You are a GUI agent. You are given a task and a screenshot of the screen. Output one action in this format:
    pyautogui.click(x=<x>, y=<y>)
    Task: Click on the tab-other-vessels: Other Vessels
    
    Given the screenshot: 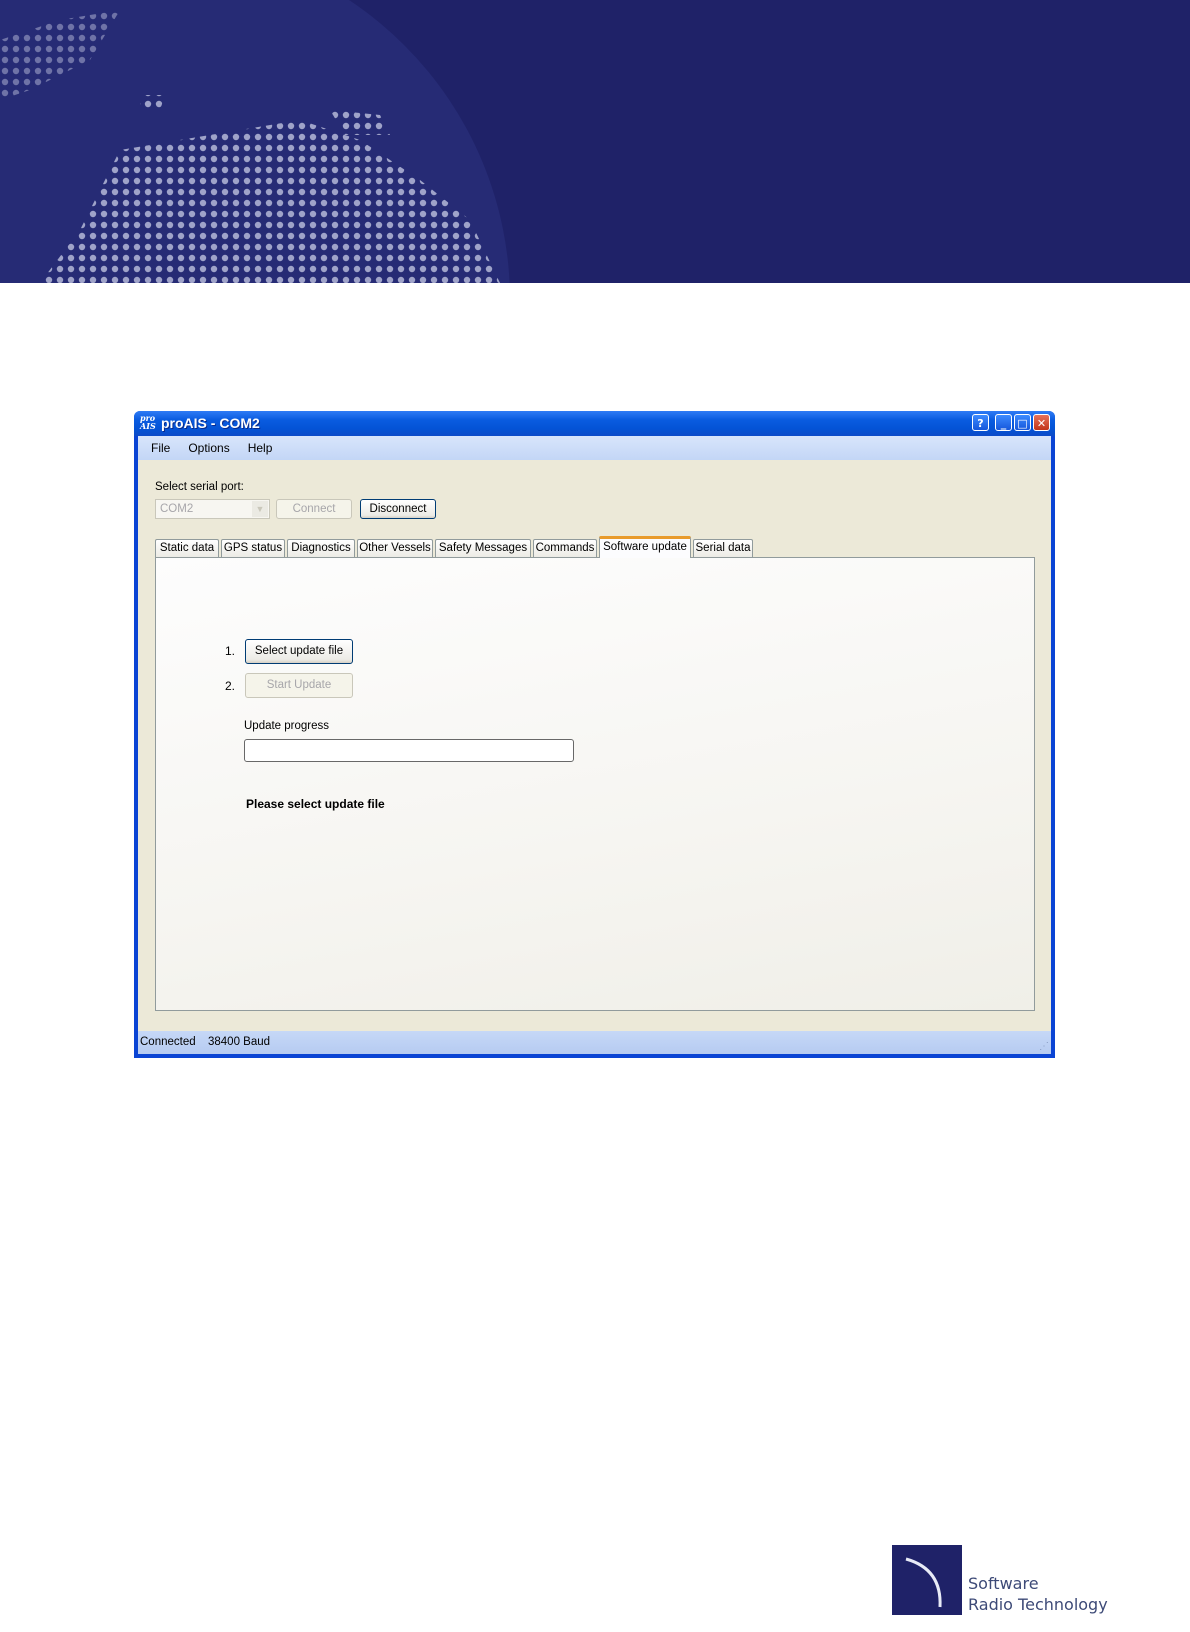 What is the action you would take?
    pyautogui.click(x=395, y=548)
    